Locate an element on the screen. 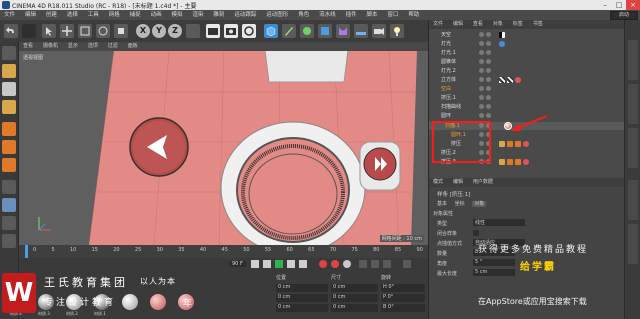 The height and width of the screenshot is (319, 640). viewport-menu-display: 显示 is located at coordinates (73, 46).